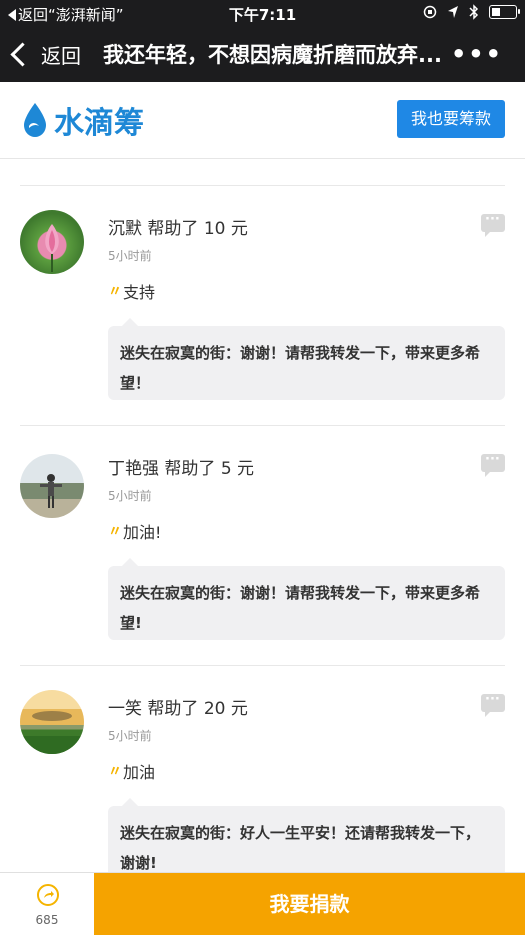 The height and width of the screenshot is (935, 525). What do you see at coordinates (22, 54) in the screenshot?
I see `chevron-left-icon` at bounding box center [22, 54].